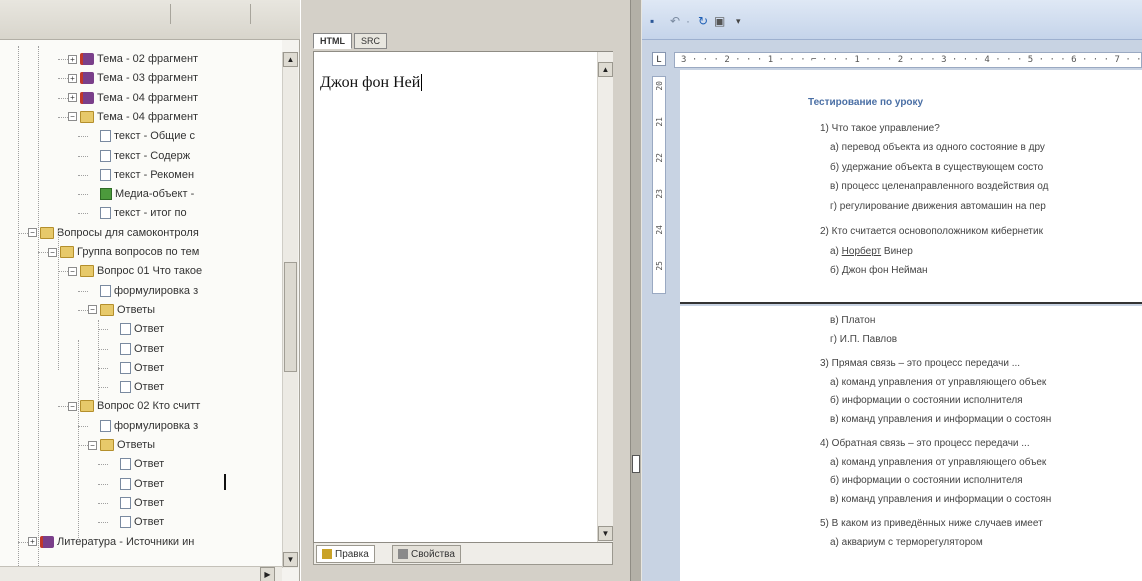  I want to click on tree-item: Медиа-объект -, so click(141, 194).